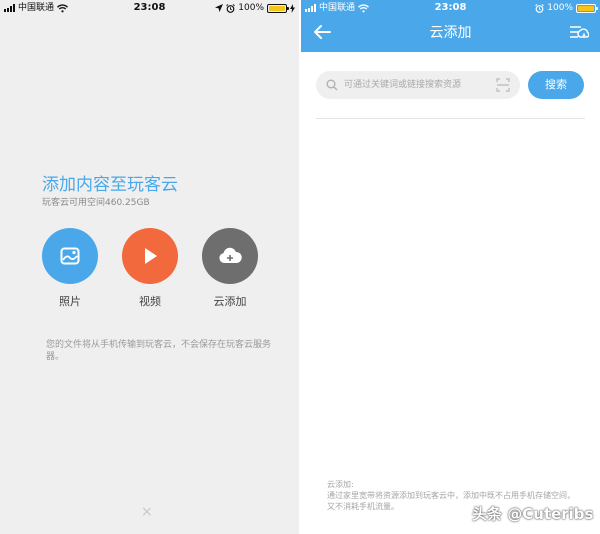  I want to click on watermark: 头条 @Cuteribs, so click(533, 514).